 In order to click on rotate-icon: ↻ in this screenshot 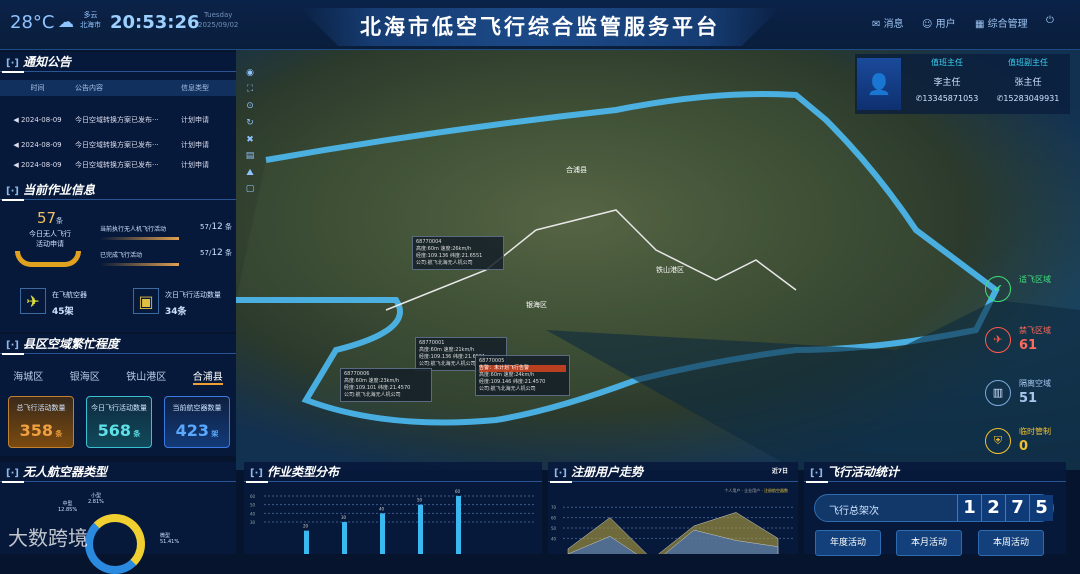, I will do `click(250, 123)`.